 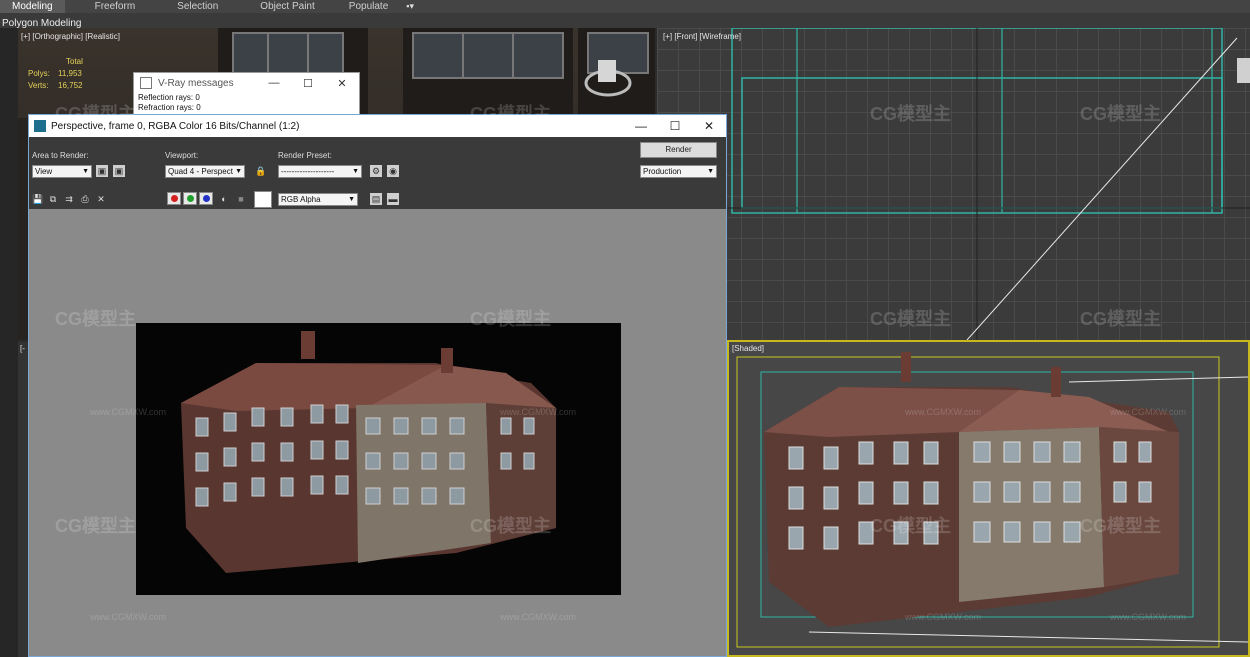 What do you see at coordinates (662, 171) in the screenshot?
I see `render-mode-value: Production` at bounding box center [662, 171].